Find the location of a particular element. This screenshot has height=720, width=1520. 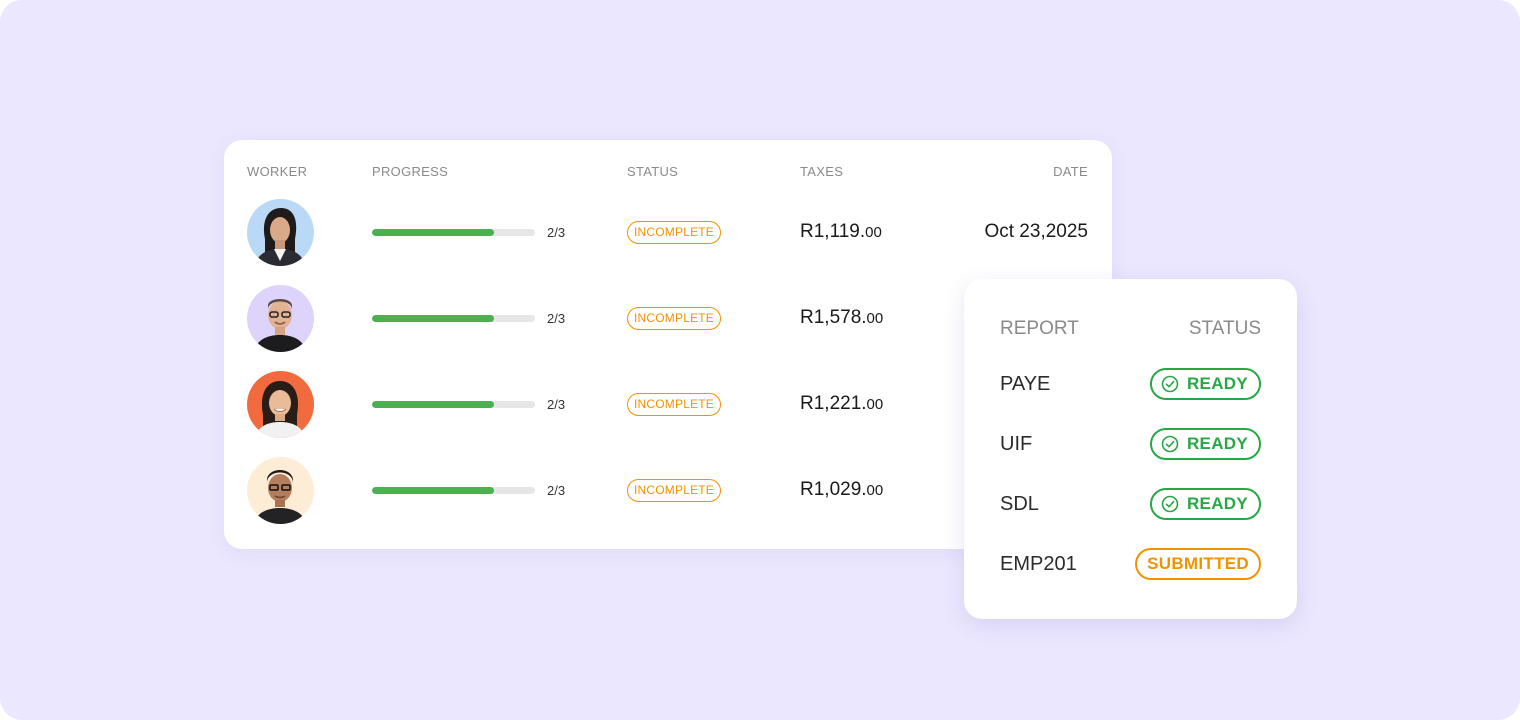

tax-amount: R1,221.00 is located at coordinates (841, 404).